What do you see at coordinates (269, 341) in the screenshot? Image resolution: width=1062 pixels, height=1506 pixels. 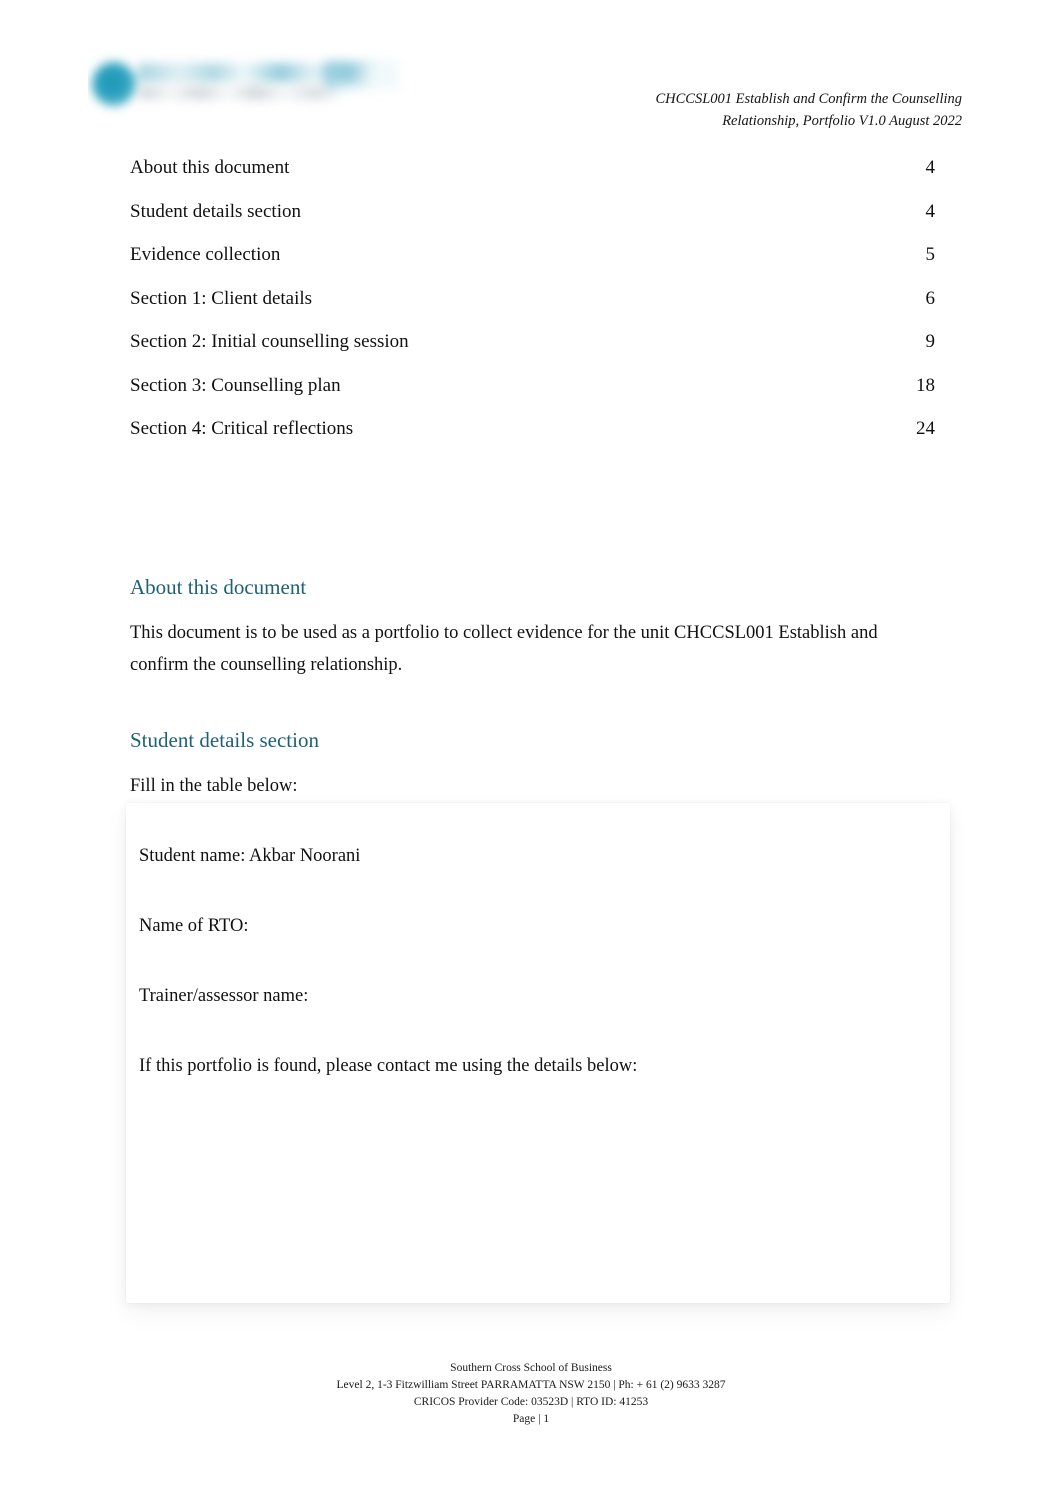 I see `toc-entry-title: Section 2: Initial counselling session` at bounding box center [269, 341].